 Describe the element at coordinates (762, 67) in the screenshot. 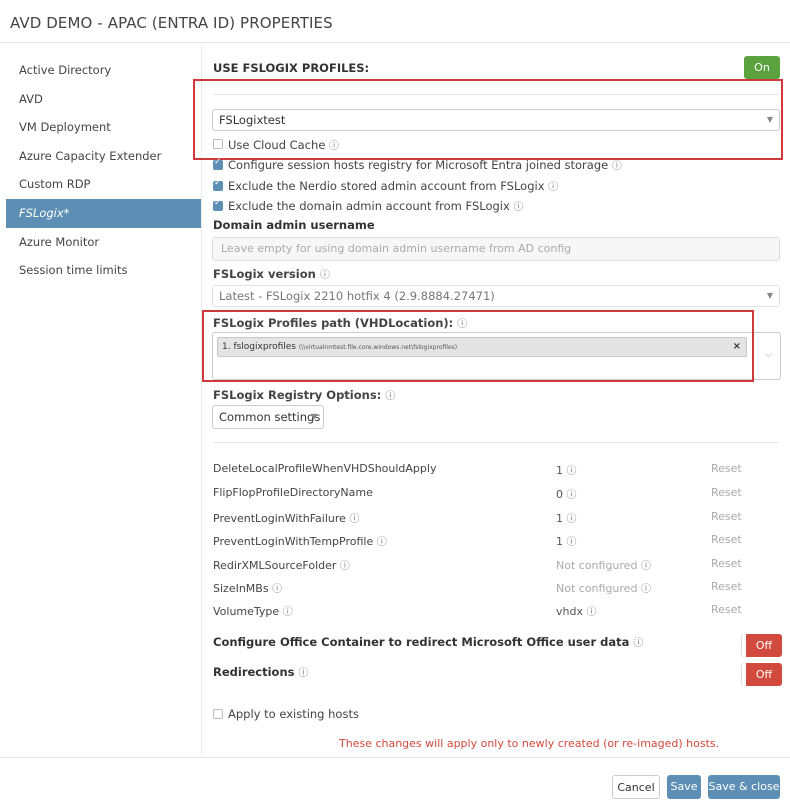

I see `use-fslogix-toggle: On` at that location.